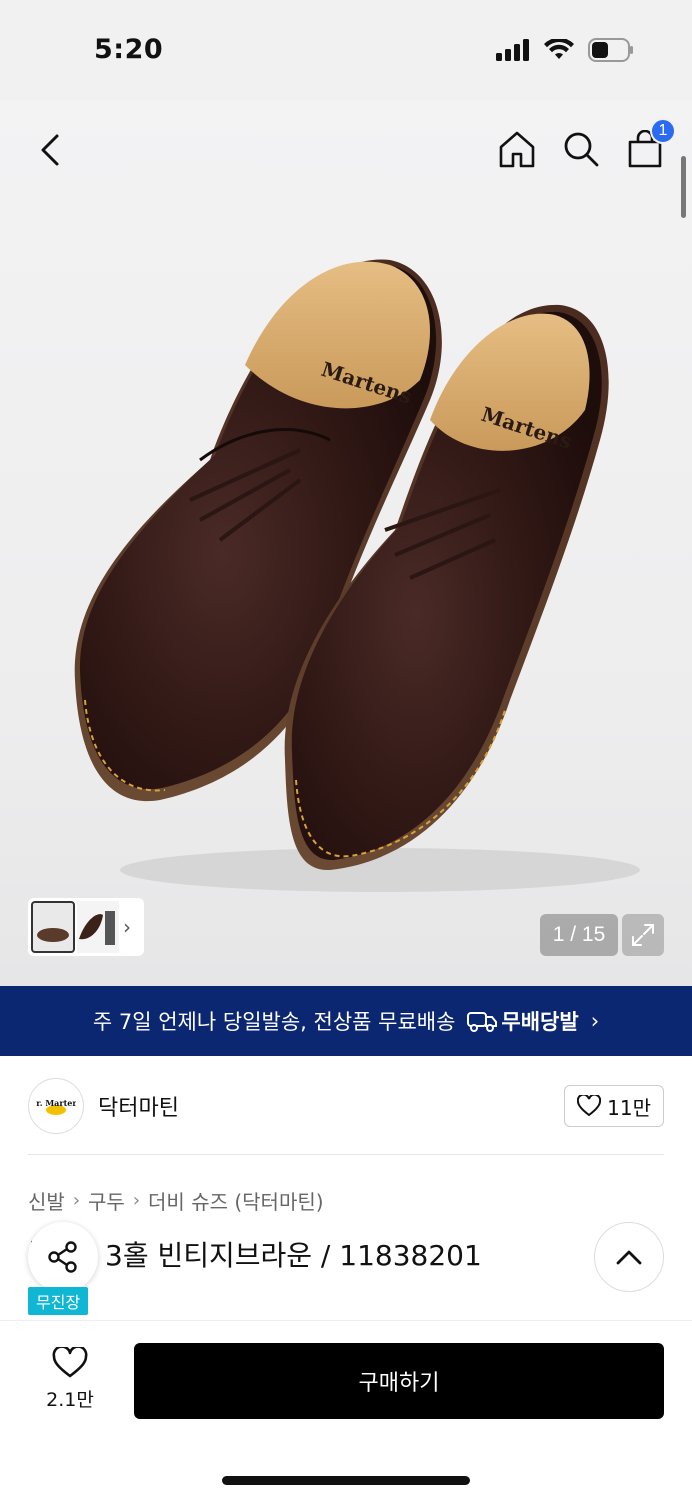 Image resolution: width=692 pixels, height=1500 pixels. What do you see at coordinates (559, 51) in the screenshot?
I see `wifi-icon` at bounding box center [559, 51].